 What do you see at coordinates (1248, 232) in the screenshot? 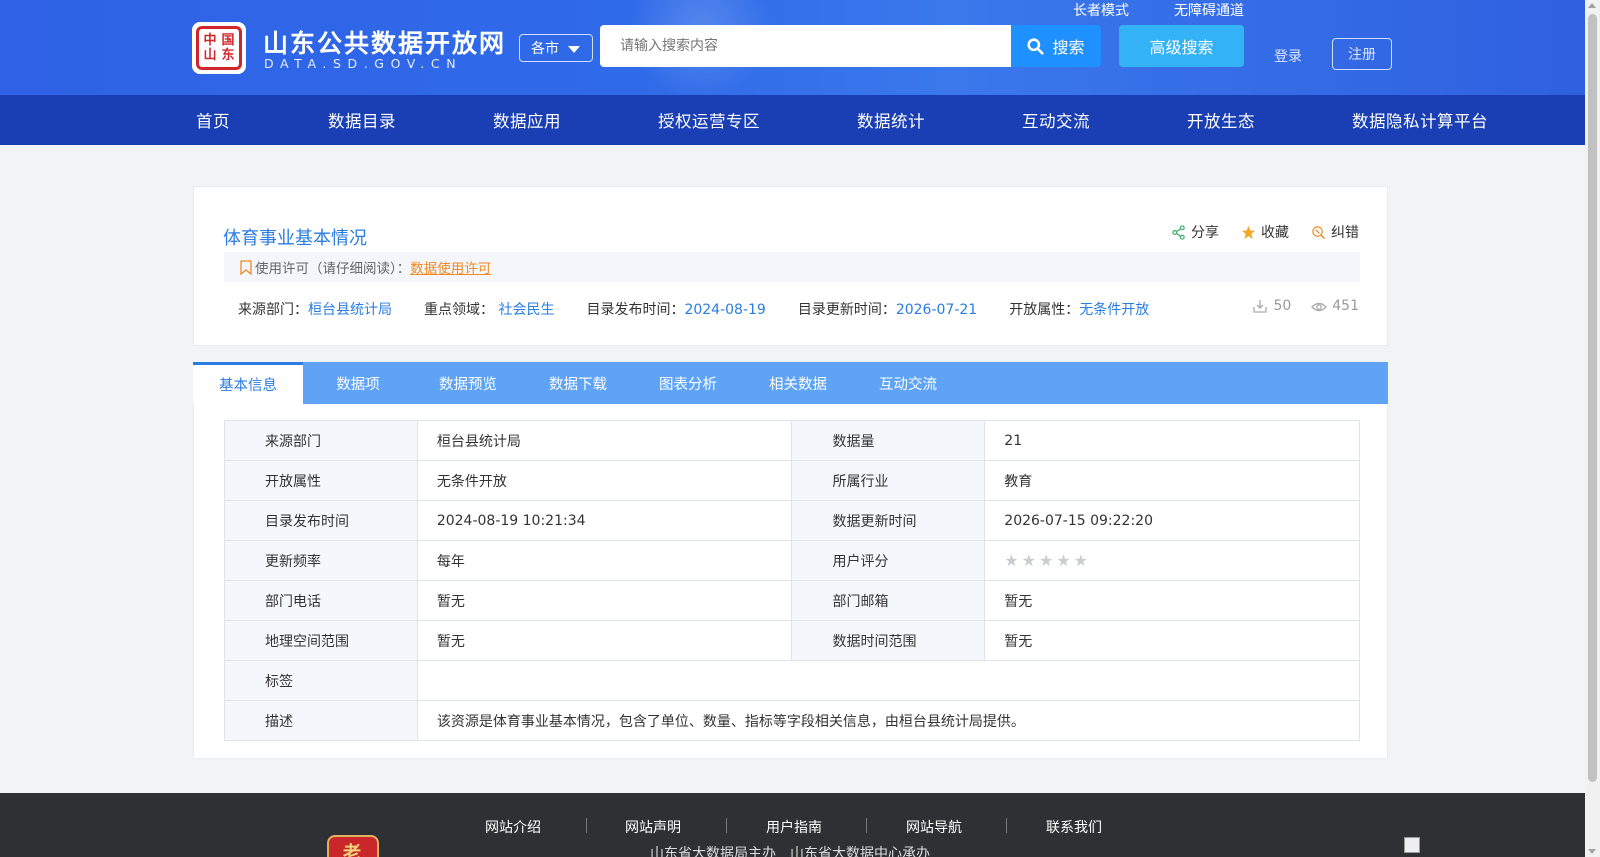
I see `star-icon` at bounding box center [1248, 232].